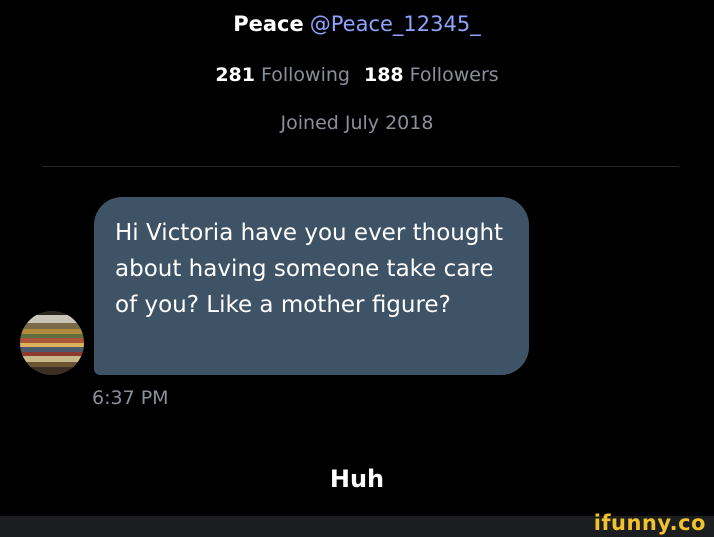 The width and height of the screenshot is (714, 537). What do you see at coordinates (235, 75) in the screenshot?
I see `following-count: 281` at bounding box center [235, 75].